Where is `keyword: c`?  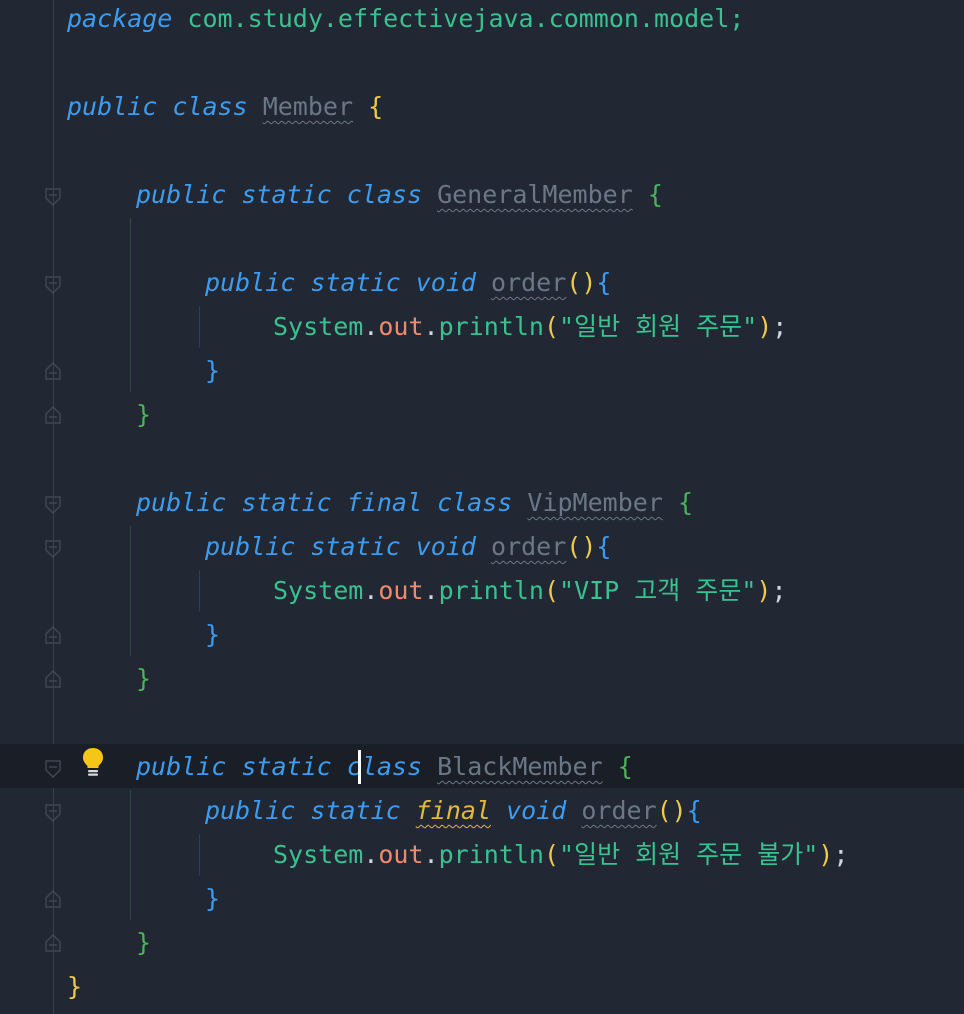 keyword: c is located at coordinates (324, 766).